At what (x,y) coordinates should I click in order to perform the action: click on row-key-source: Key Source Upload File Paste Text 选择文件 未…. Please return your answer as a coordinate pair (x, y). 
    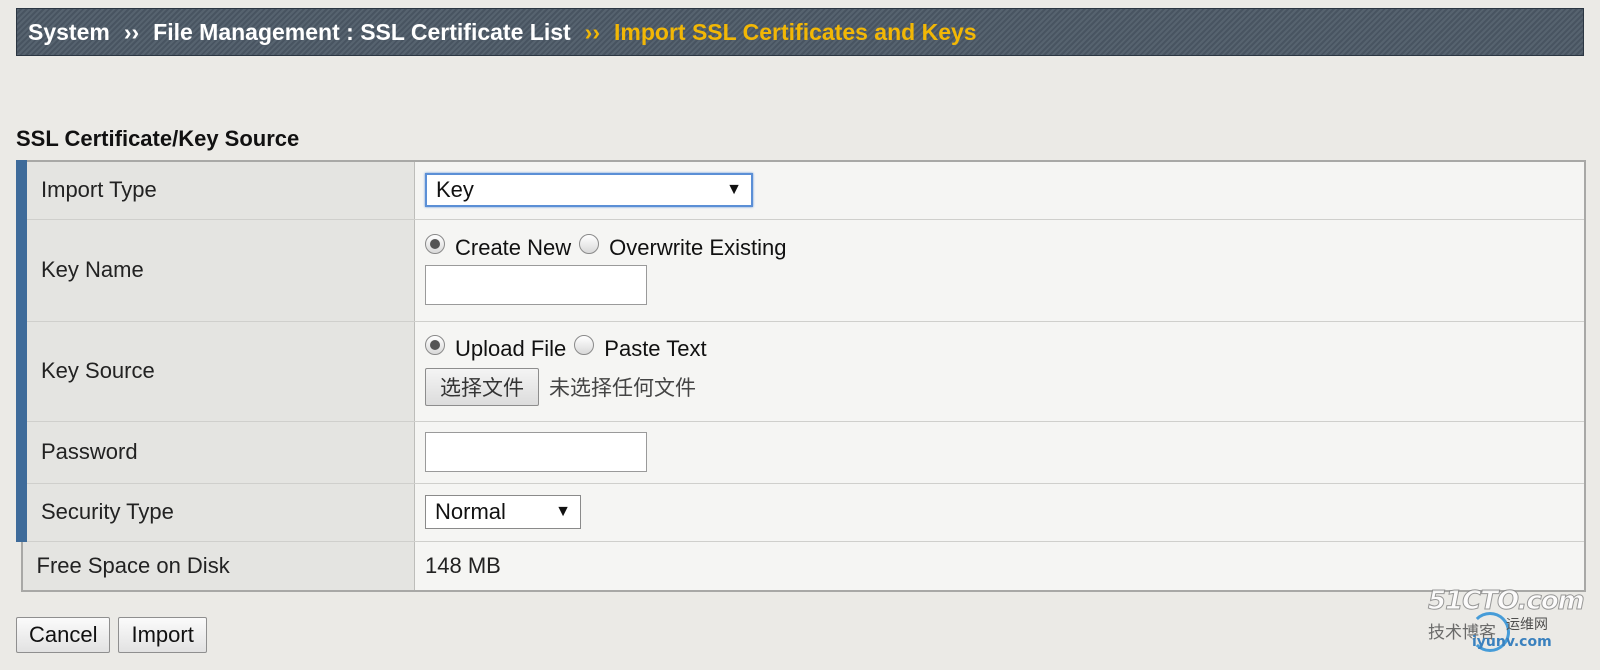
    Looking at the image, I should click on (800, 371).